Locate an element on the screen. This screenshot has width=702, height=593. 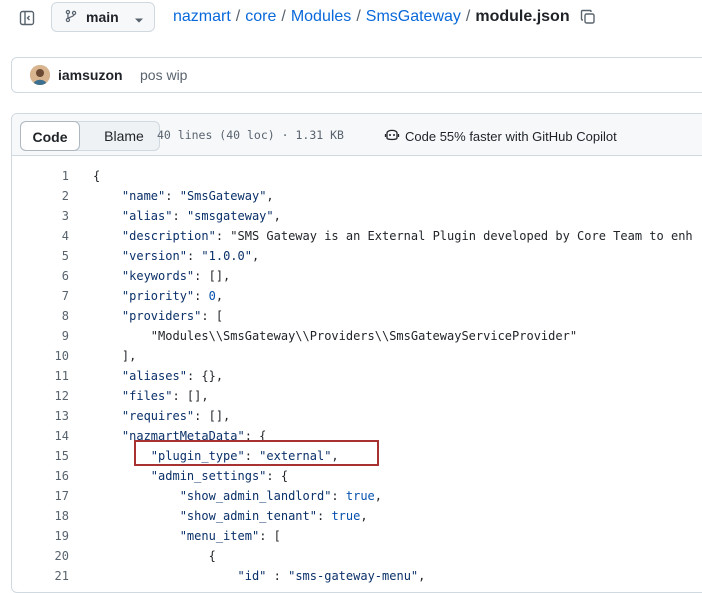
sidebar-toggle-icon is located at coordinates (27, 18).